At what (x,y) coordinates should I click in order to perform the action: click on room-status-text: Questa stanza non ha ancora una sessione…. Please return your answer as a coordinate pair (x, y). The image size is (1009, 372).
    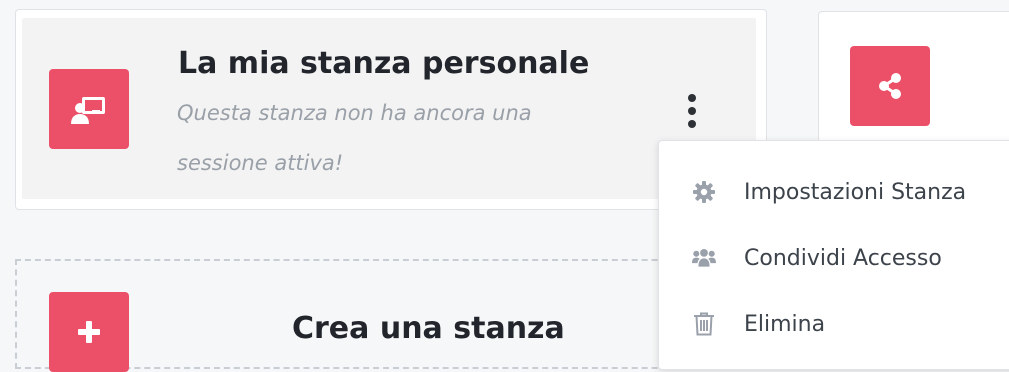
    Looking at the image, I should click on (354, 138).